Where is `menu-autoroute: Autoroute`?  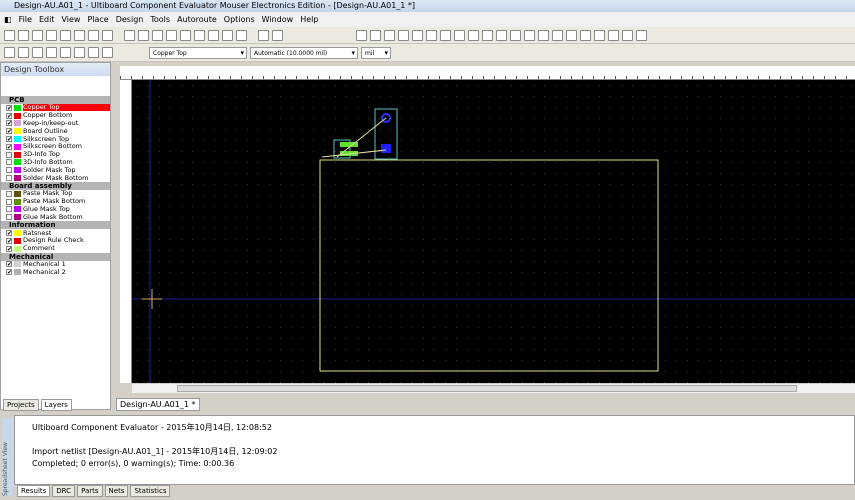 menu-autoroute: Autoroute is located at coordinates (197, 19).